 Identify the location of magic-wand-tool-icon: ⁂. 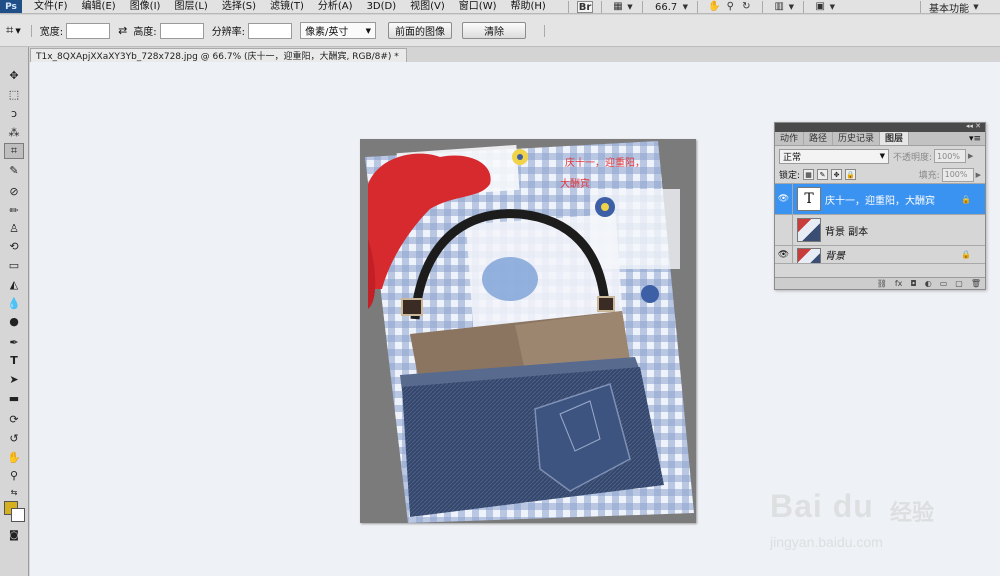
(14, 132).